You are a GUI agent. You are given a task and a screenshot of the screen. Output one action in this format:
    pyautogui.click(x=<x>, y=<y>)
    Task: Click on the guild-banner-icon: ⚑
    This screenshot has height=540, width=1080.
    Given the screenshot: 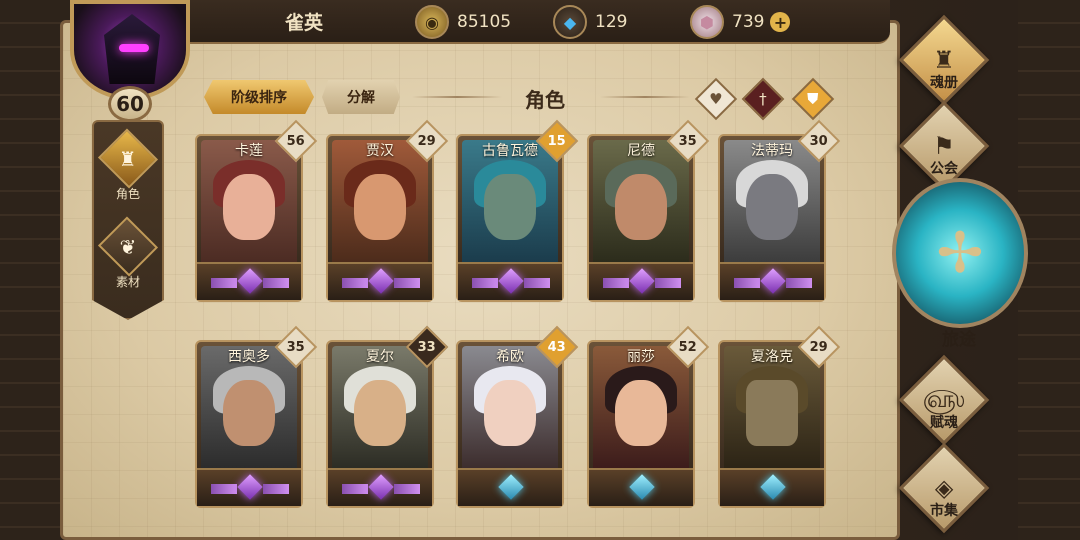 What is the action you would take?
    pyautogui.click(x=944, y=145)
    